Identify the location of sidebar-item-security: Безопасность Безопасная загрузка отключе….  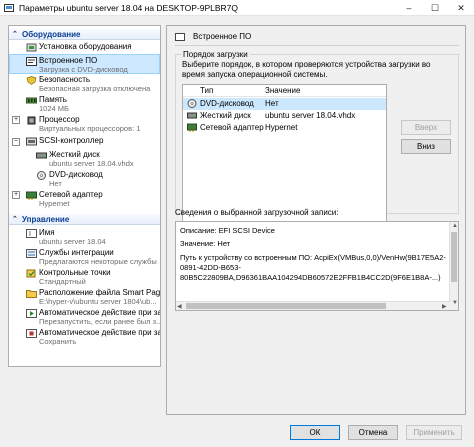
(84, 84).